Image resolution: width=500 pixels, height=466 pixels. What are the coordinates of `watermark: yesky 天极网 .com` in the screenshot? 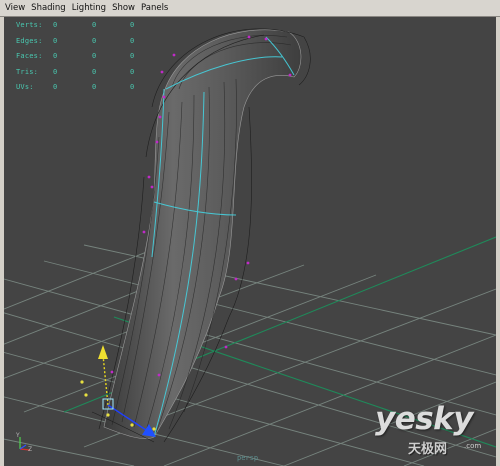 It's located at (433, 431).